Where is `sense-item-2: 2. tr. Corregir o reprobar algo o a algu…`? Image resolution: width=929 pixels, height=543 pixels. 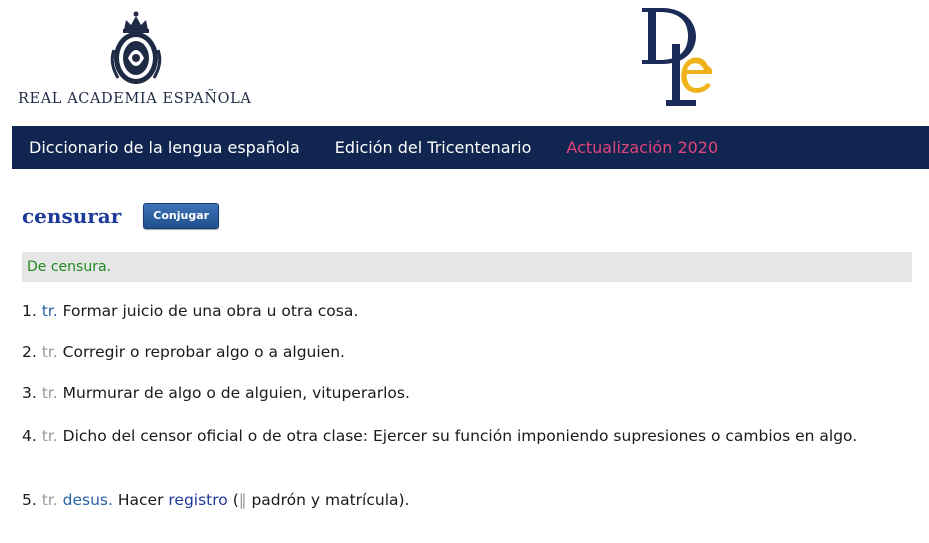
sense-item-2: 2. tr. Corregir o reprobar algo o a algu… is located at coordinates (462, 352).